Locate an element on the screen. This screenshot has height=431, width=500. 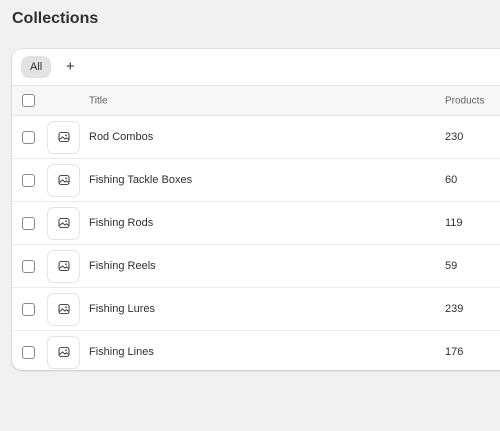
products-count: 239 is located at coordinates (454, 309).